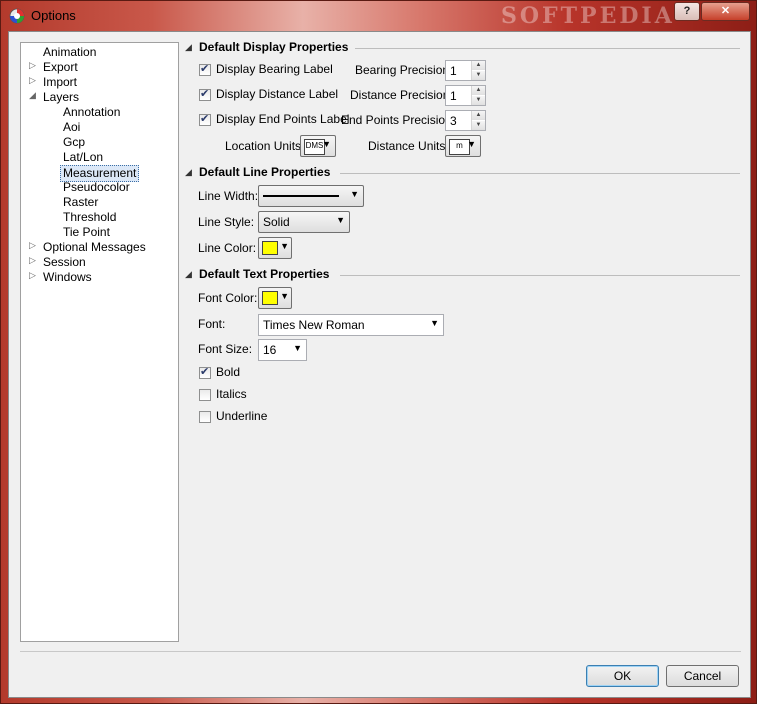 The image size is (757, 704). What do you see at coordinates (318, 146) in the screenshot?
I see `location-units-combo: DMS ▼` at bounding box center [318, 146].